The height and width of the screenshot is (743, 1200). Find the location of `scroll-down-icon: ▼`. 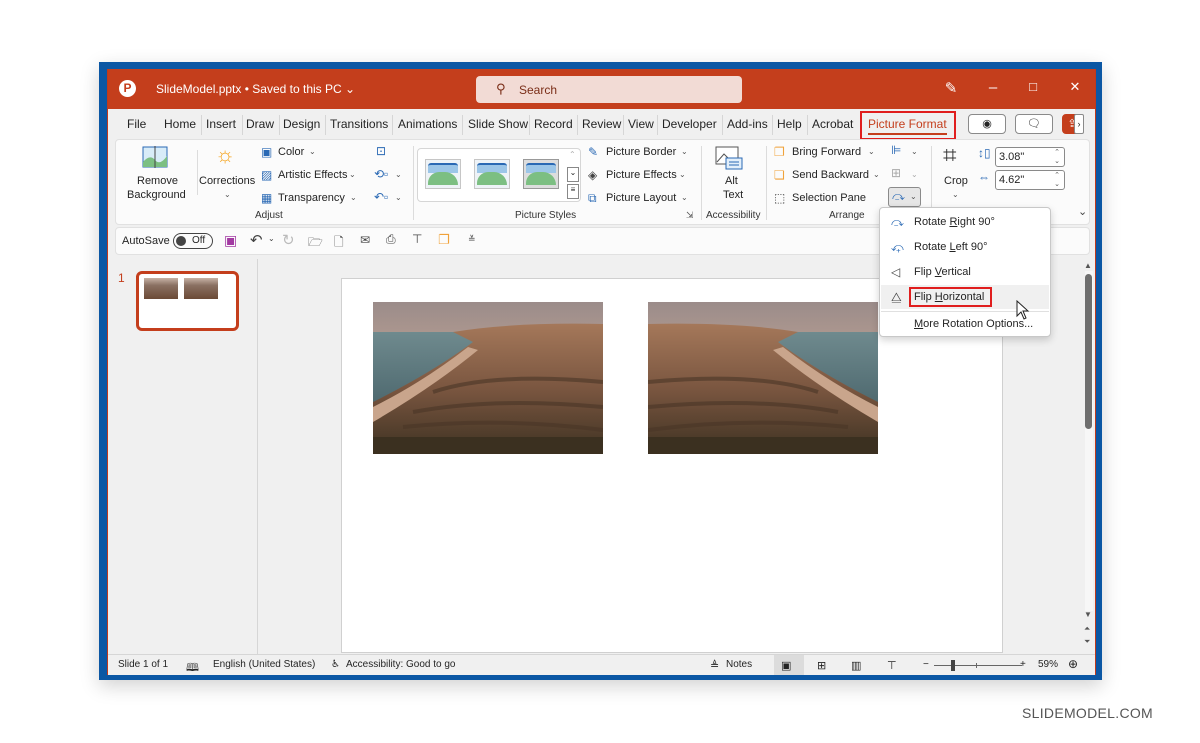

scroll-down-icon: ▼ is located at coordinates (1088, 614).